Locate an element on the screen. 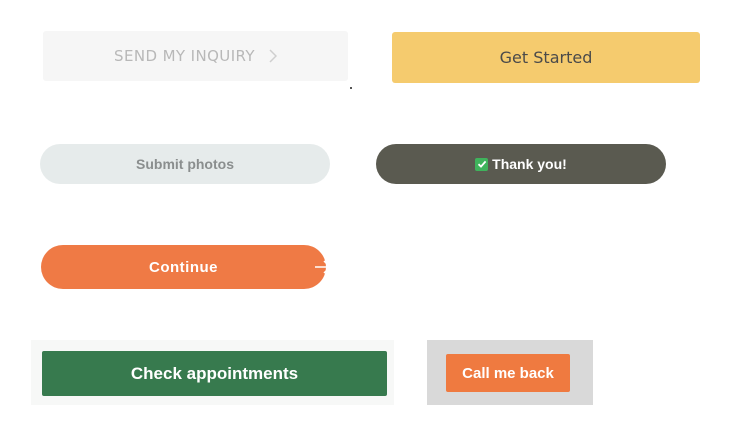 This screenshot has height=439, width=737. call-me-back-button: Call me back is located at coordinates (508, 373).